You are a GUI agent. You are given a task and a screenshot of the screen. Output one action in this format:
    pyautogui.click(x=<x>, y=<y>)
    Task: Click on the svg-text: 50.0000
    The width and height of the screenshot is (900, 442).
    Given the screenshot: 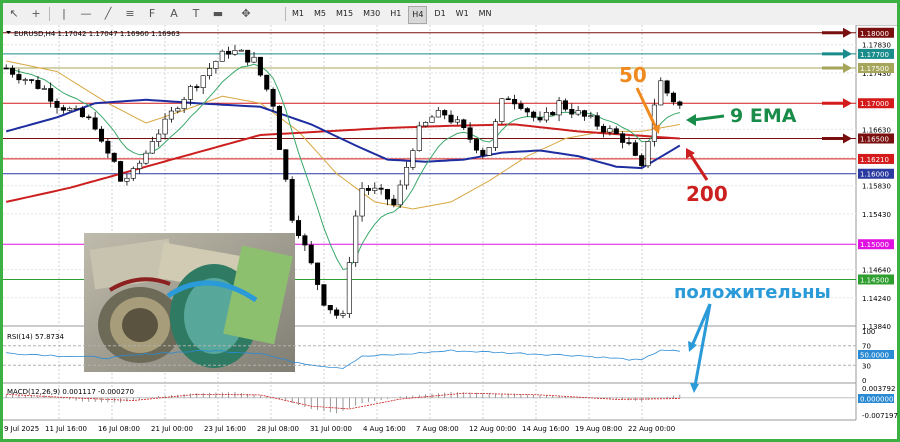 What is the action you would take?
    pyautogui.click(x=874, y=356)
    